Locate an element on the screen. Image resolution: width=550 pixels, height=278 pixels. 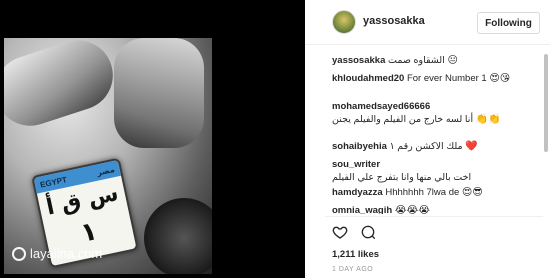
comment-text: الشقاوه صمت is located at coordinates (416, 60).